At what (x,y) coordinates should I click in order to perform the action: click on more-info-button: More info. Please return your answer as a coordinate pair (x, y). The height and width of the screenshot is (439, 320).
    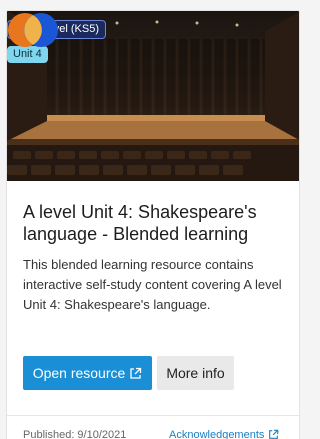
    Looking at the image, I should click on (195, 373).